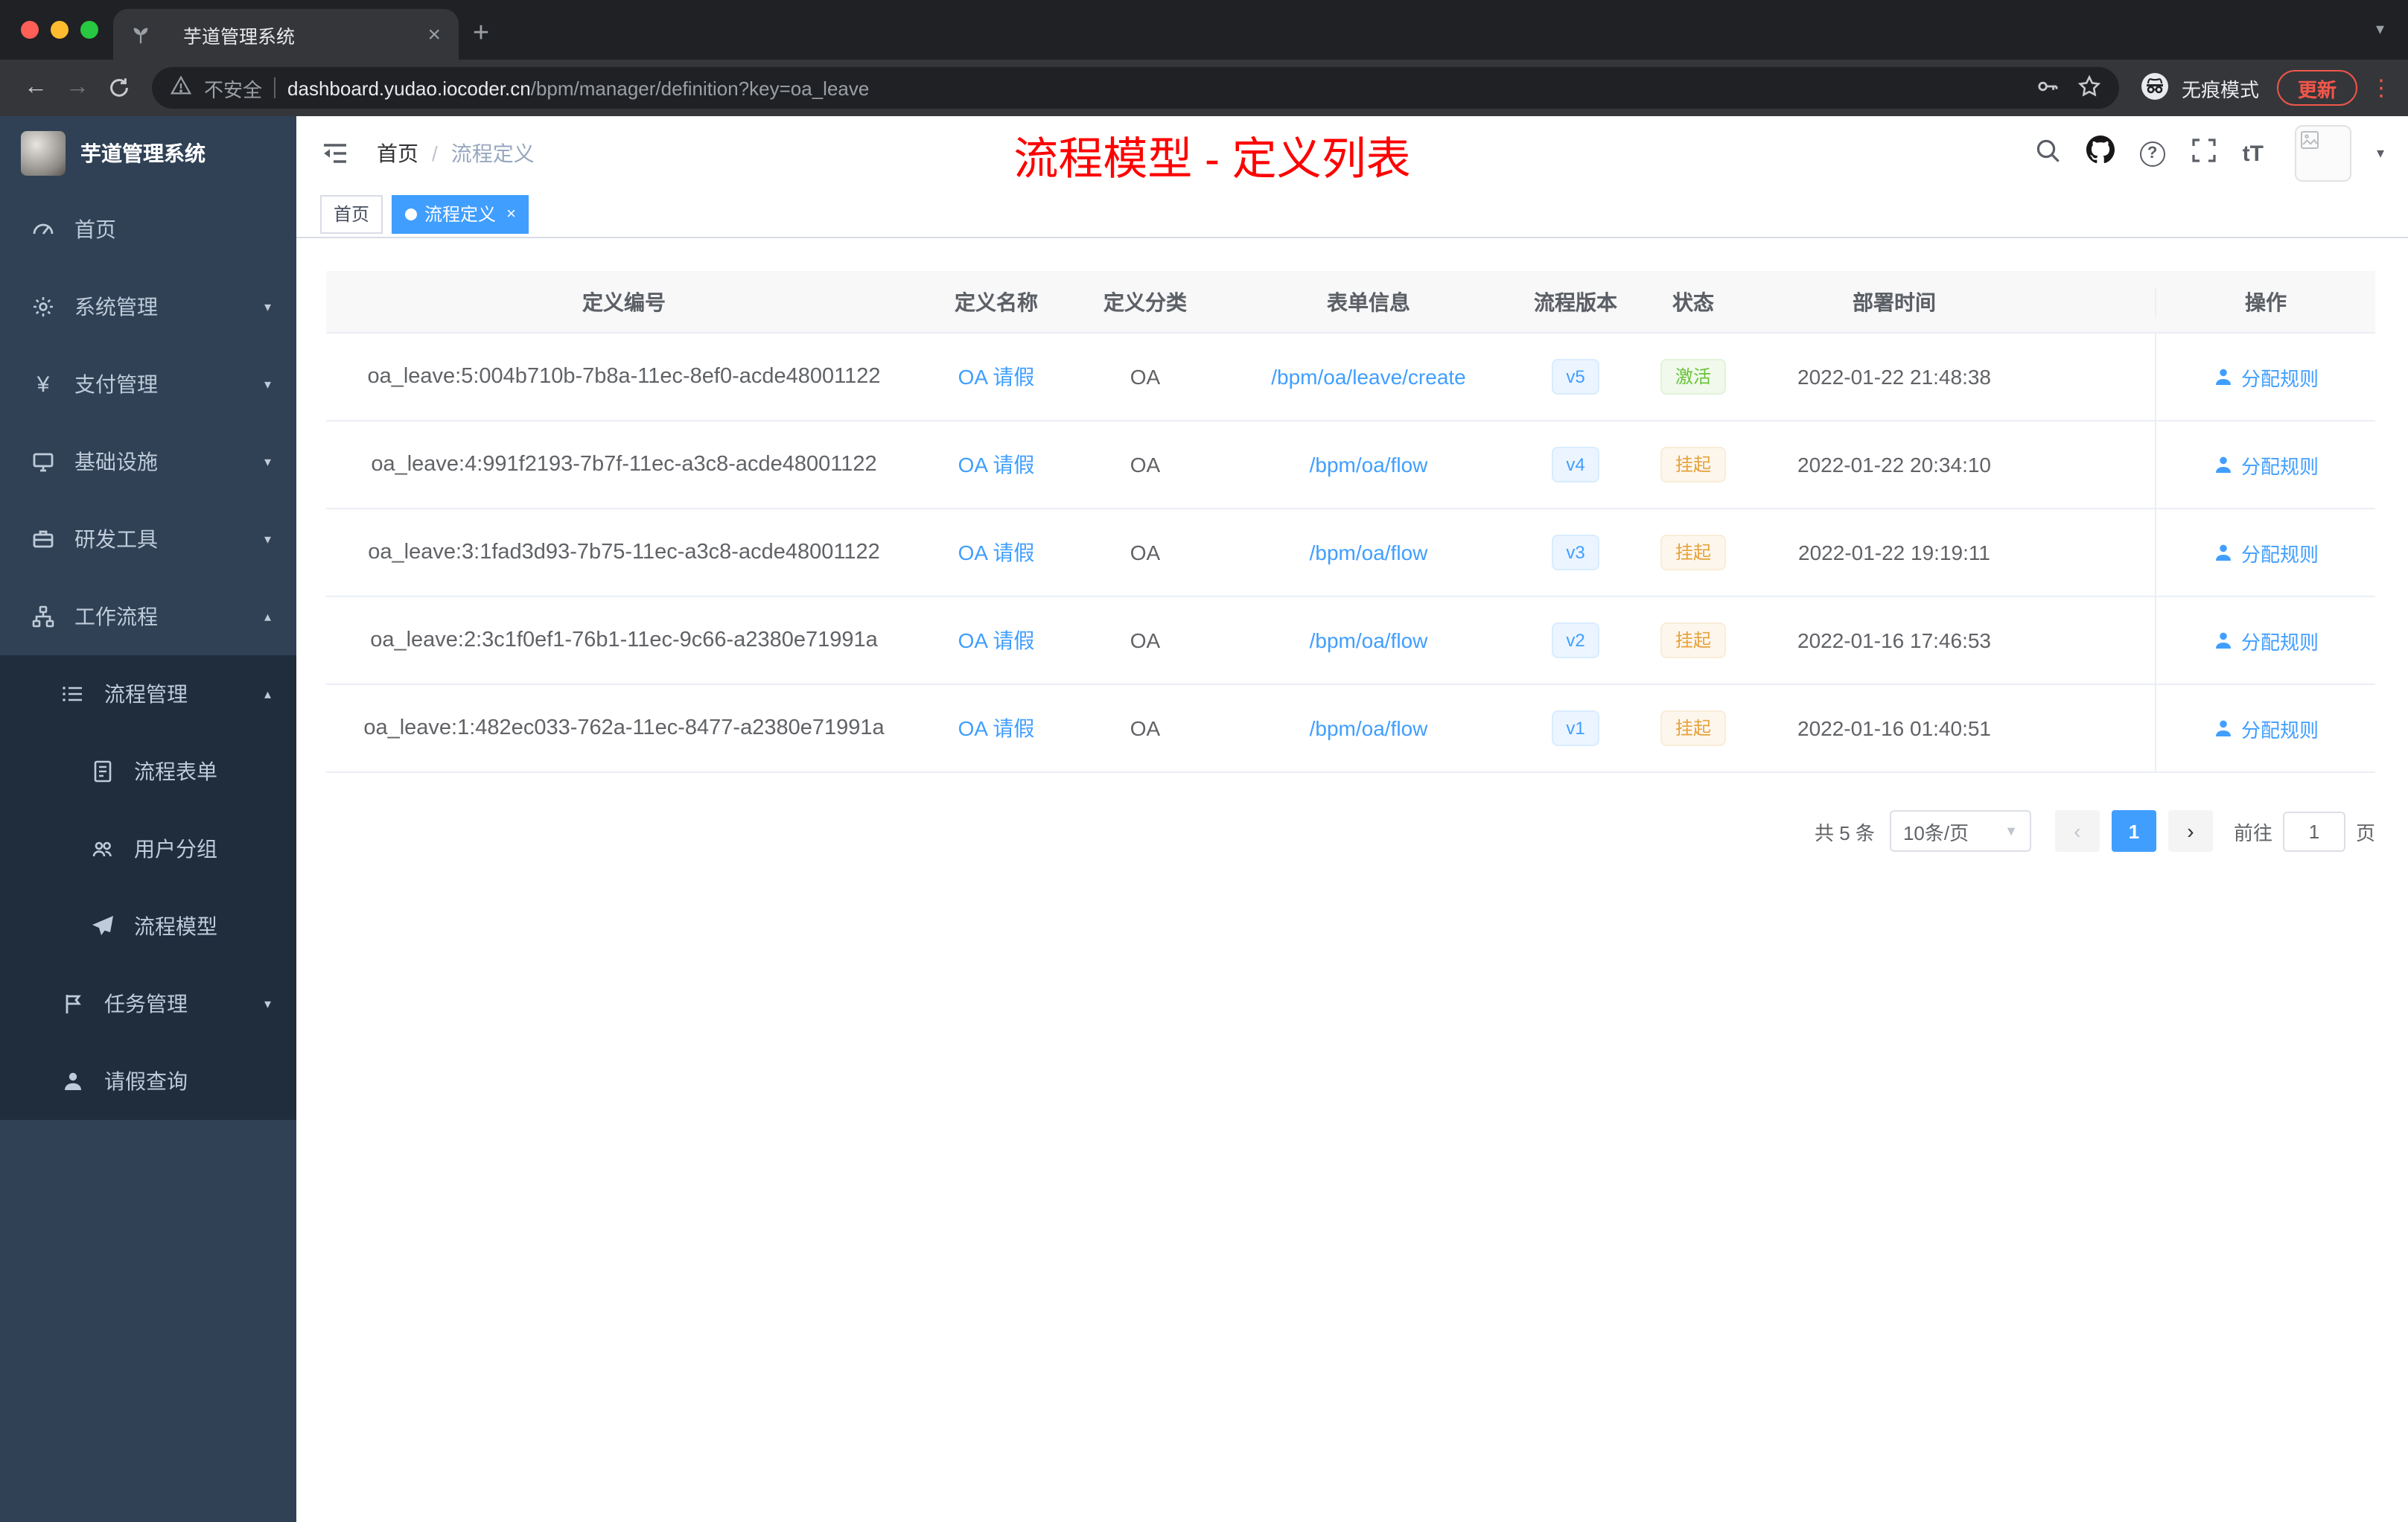  Describe the element at coordinates (60, 30) in the screenshot. I see `minimize-window-button` at that location.